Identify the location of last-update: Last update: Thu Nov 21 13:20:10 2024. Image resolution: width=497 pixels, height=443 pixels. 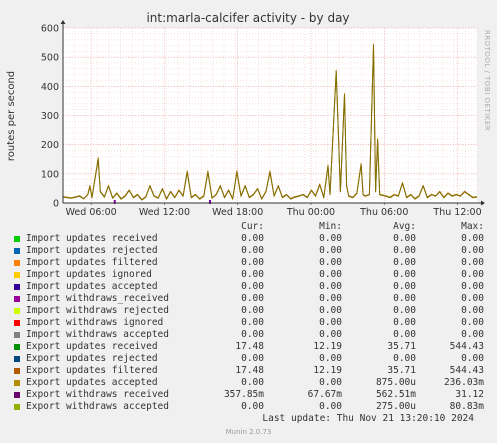
(368, 418).